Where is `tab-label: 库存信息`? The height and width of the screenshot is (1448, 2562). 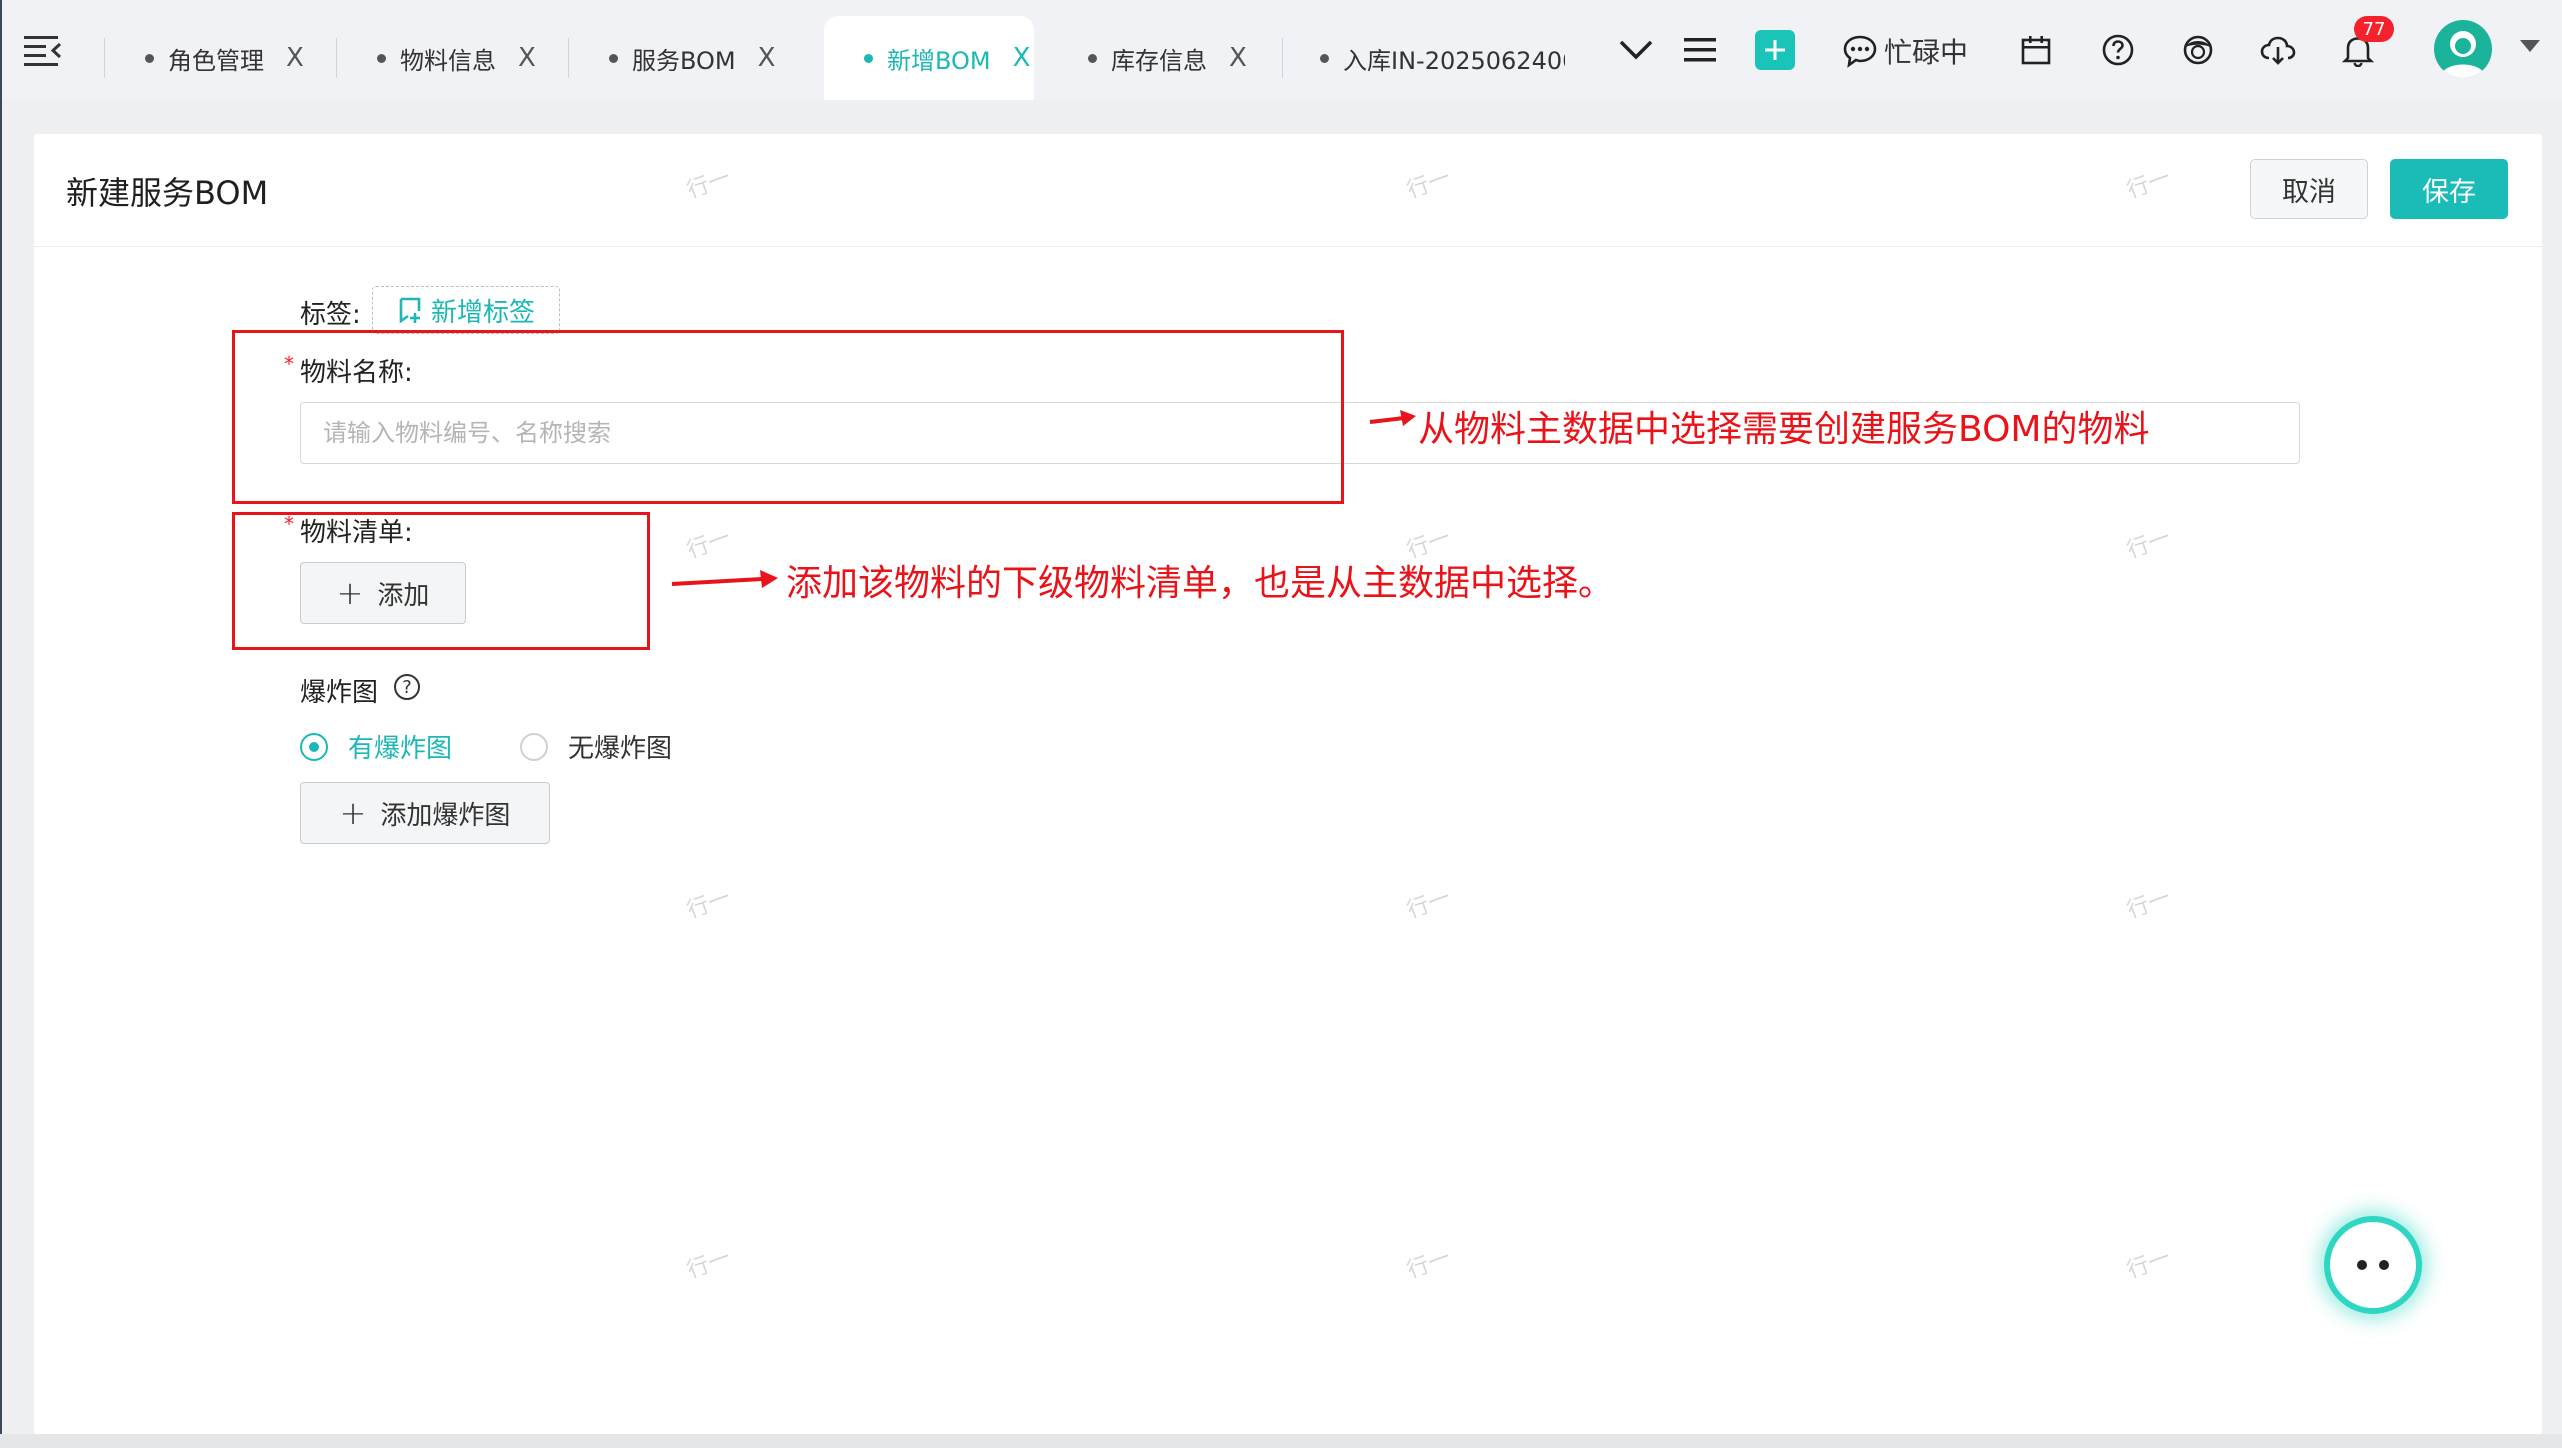
tab-label: 库存信息 is located at coordinates (1159, 60).